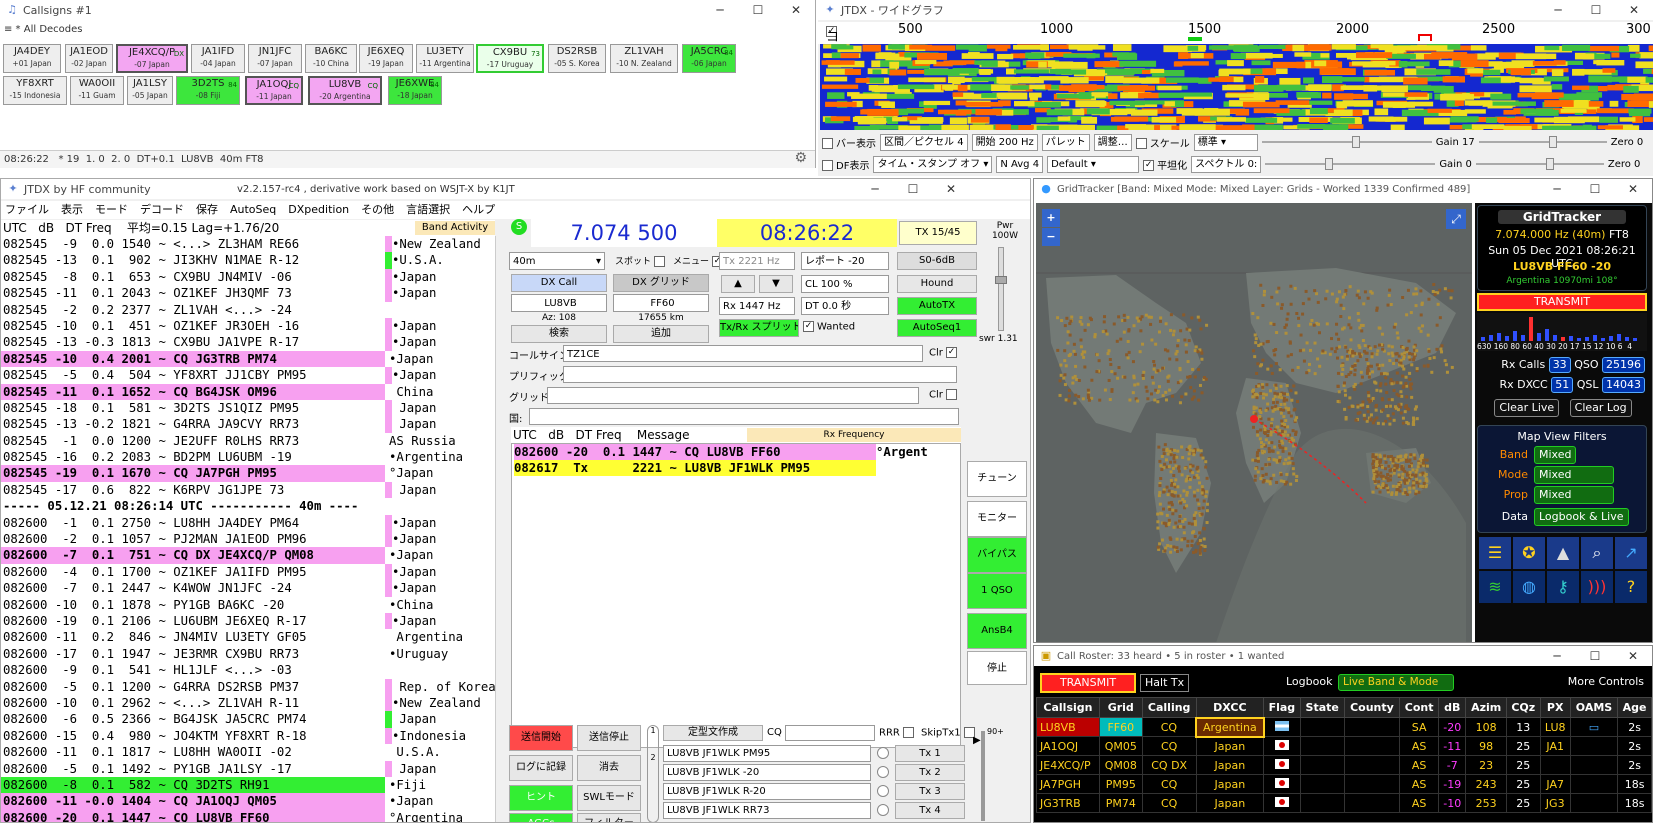  I want to click on dx-call-input: LU8VB, so click(559, 303).